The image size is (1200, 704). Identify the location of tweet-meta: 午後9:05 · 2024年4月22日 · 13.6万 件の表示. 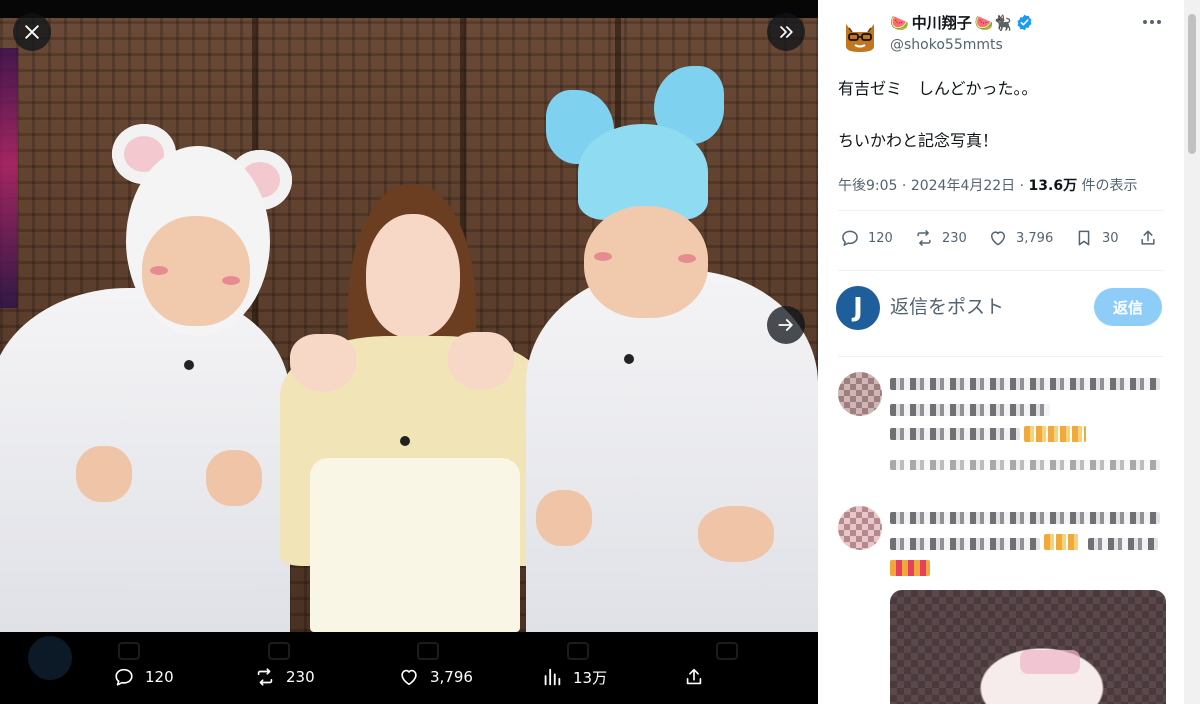
(988, 185).